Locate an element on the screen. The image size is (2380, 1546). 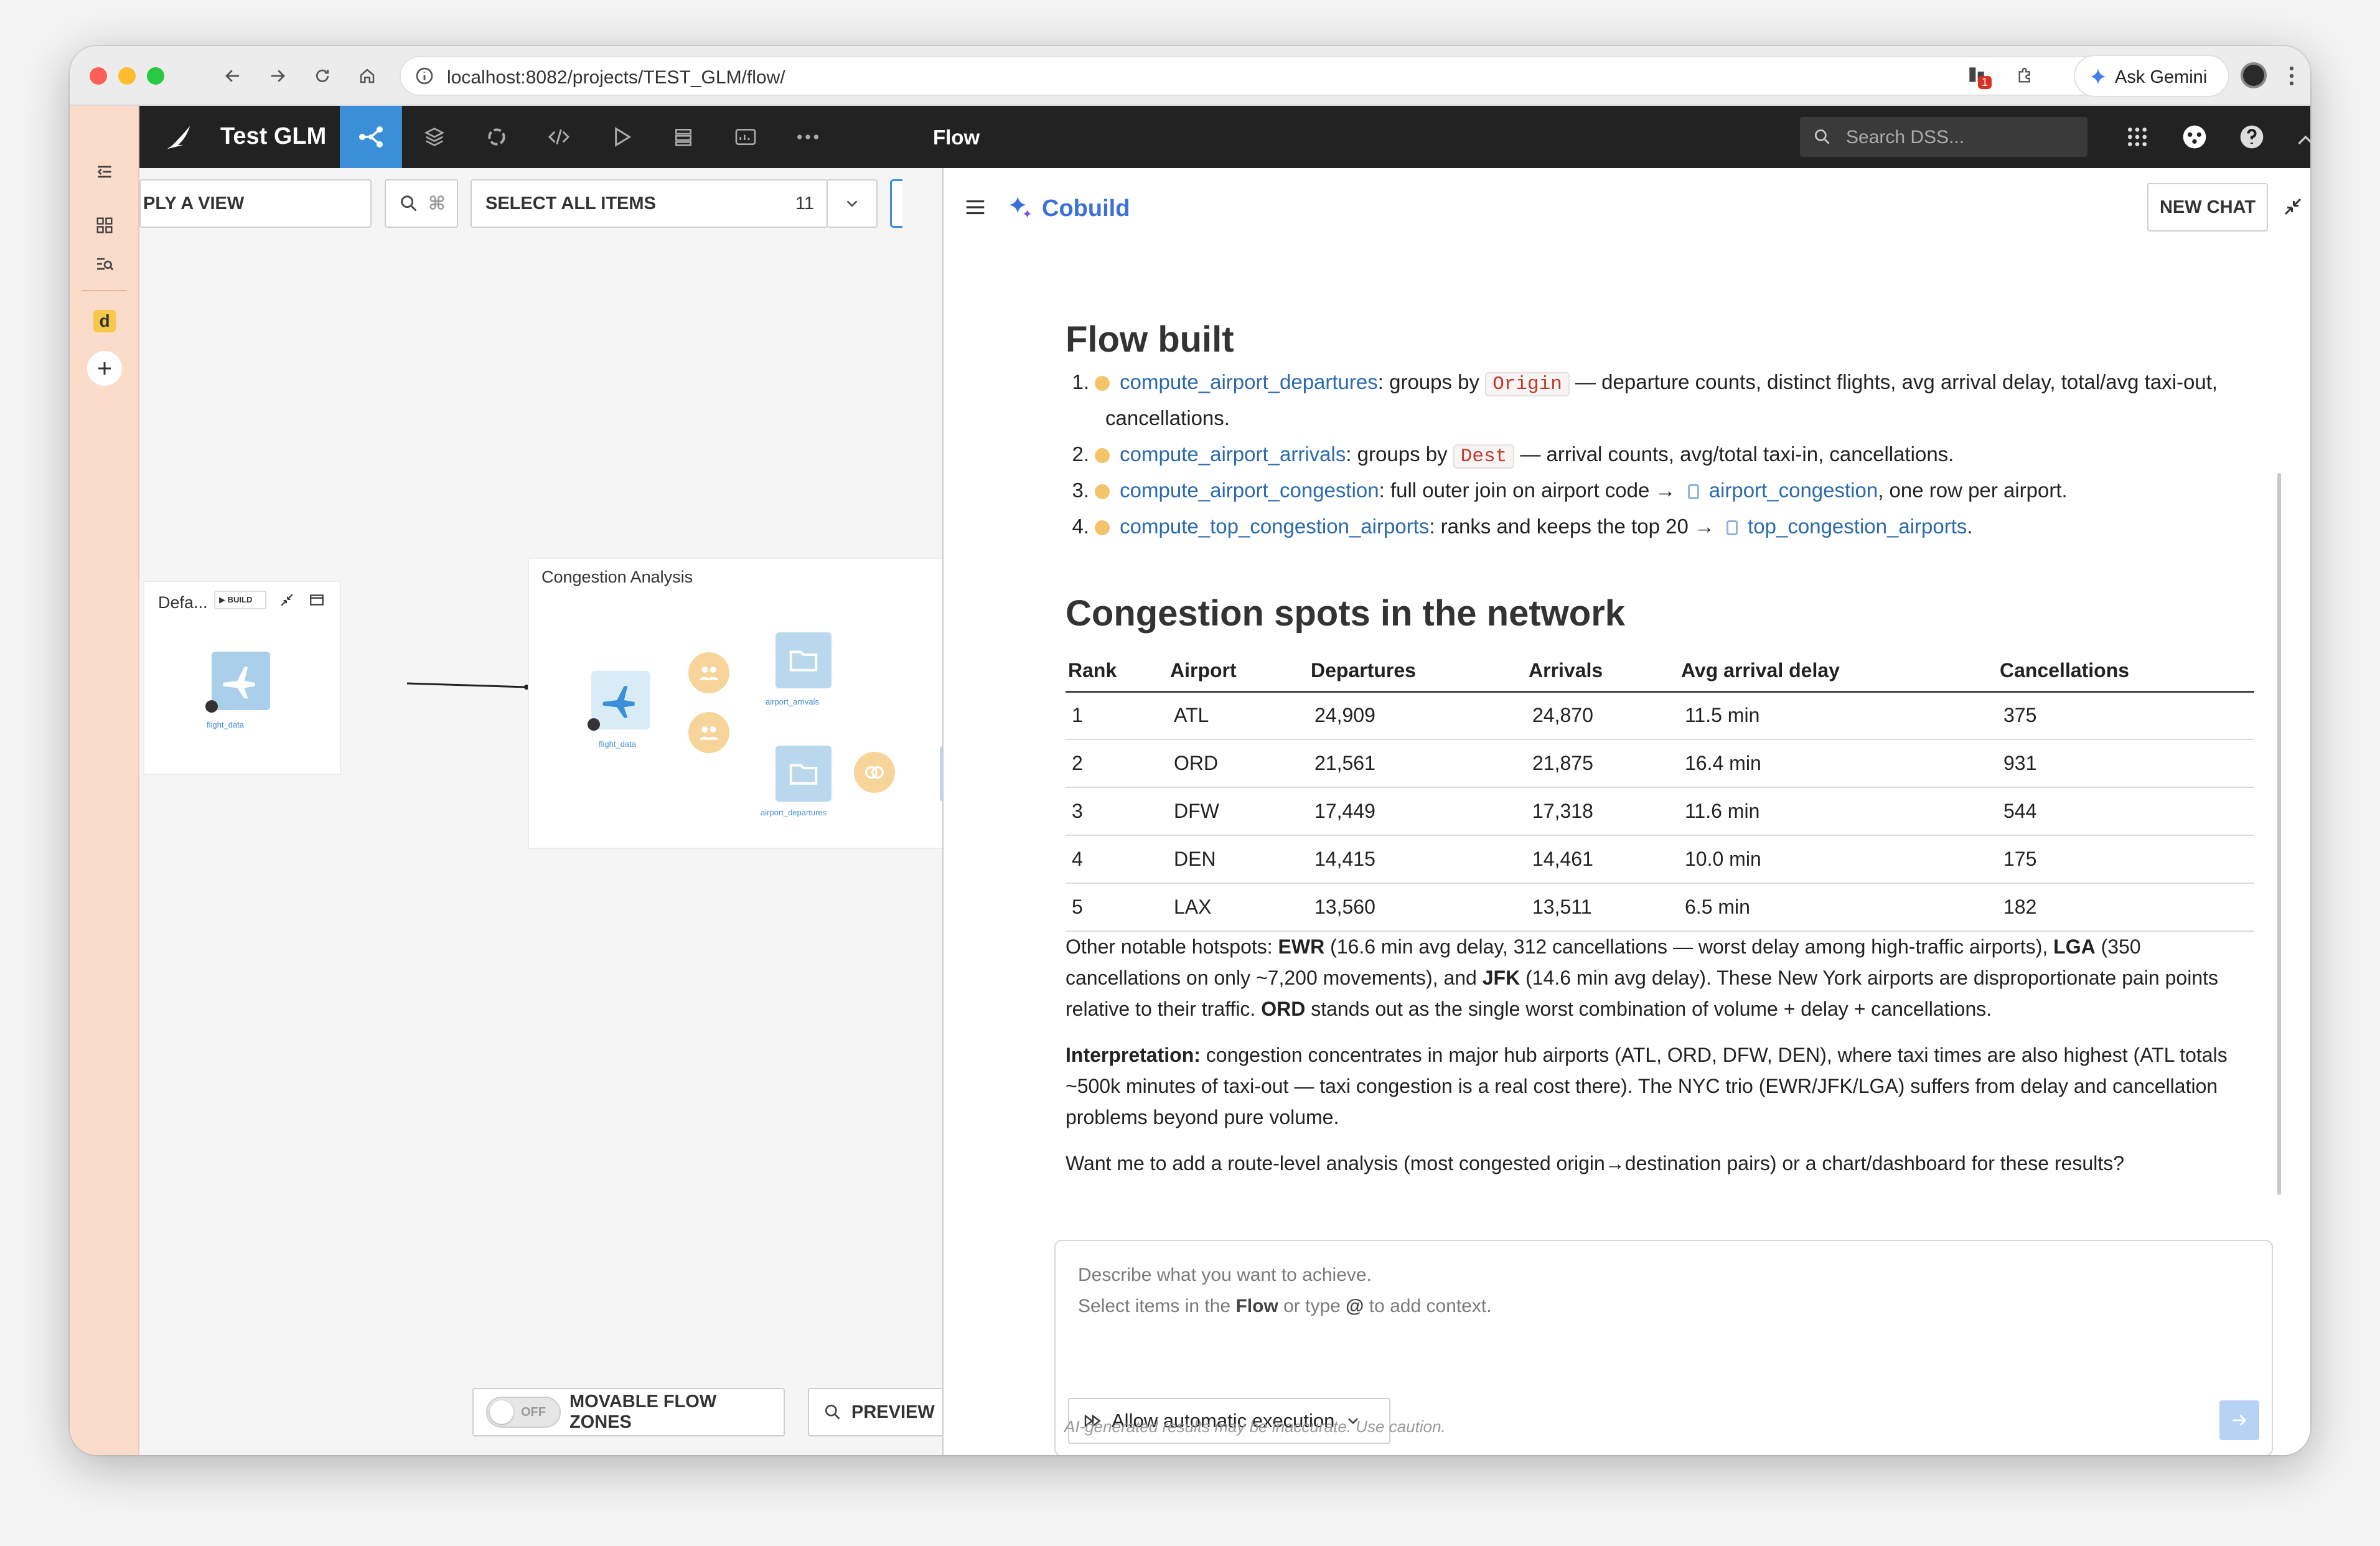
apps-grid-icon is located at coordinates (2137, 137).